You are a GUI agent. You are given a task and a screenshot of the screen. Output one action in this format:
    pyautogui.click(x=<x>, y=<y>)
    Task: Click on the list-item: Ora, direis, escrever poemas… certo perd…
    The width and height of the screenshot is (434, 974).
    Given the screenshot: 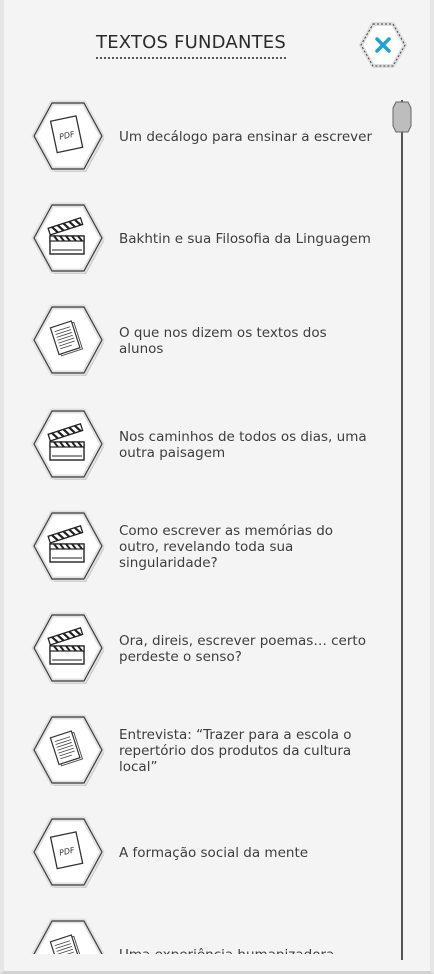 What is the action you would take?
    pyautogui.click(x=194, y=649)
    